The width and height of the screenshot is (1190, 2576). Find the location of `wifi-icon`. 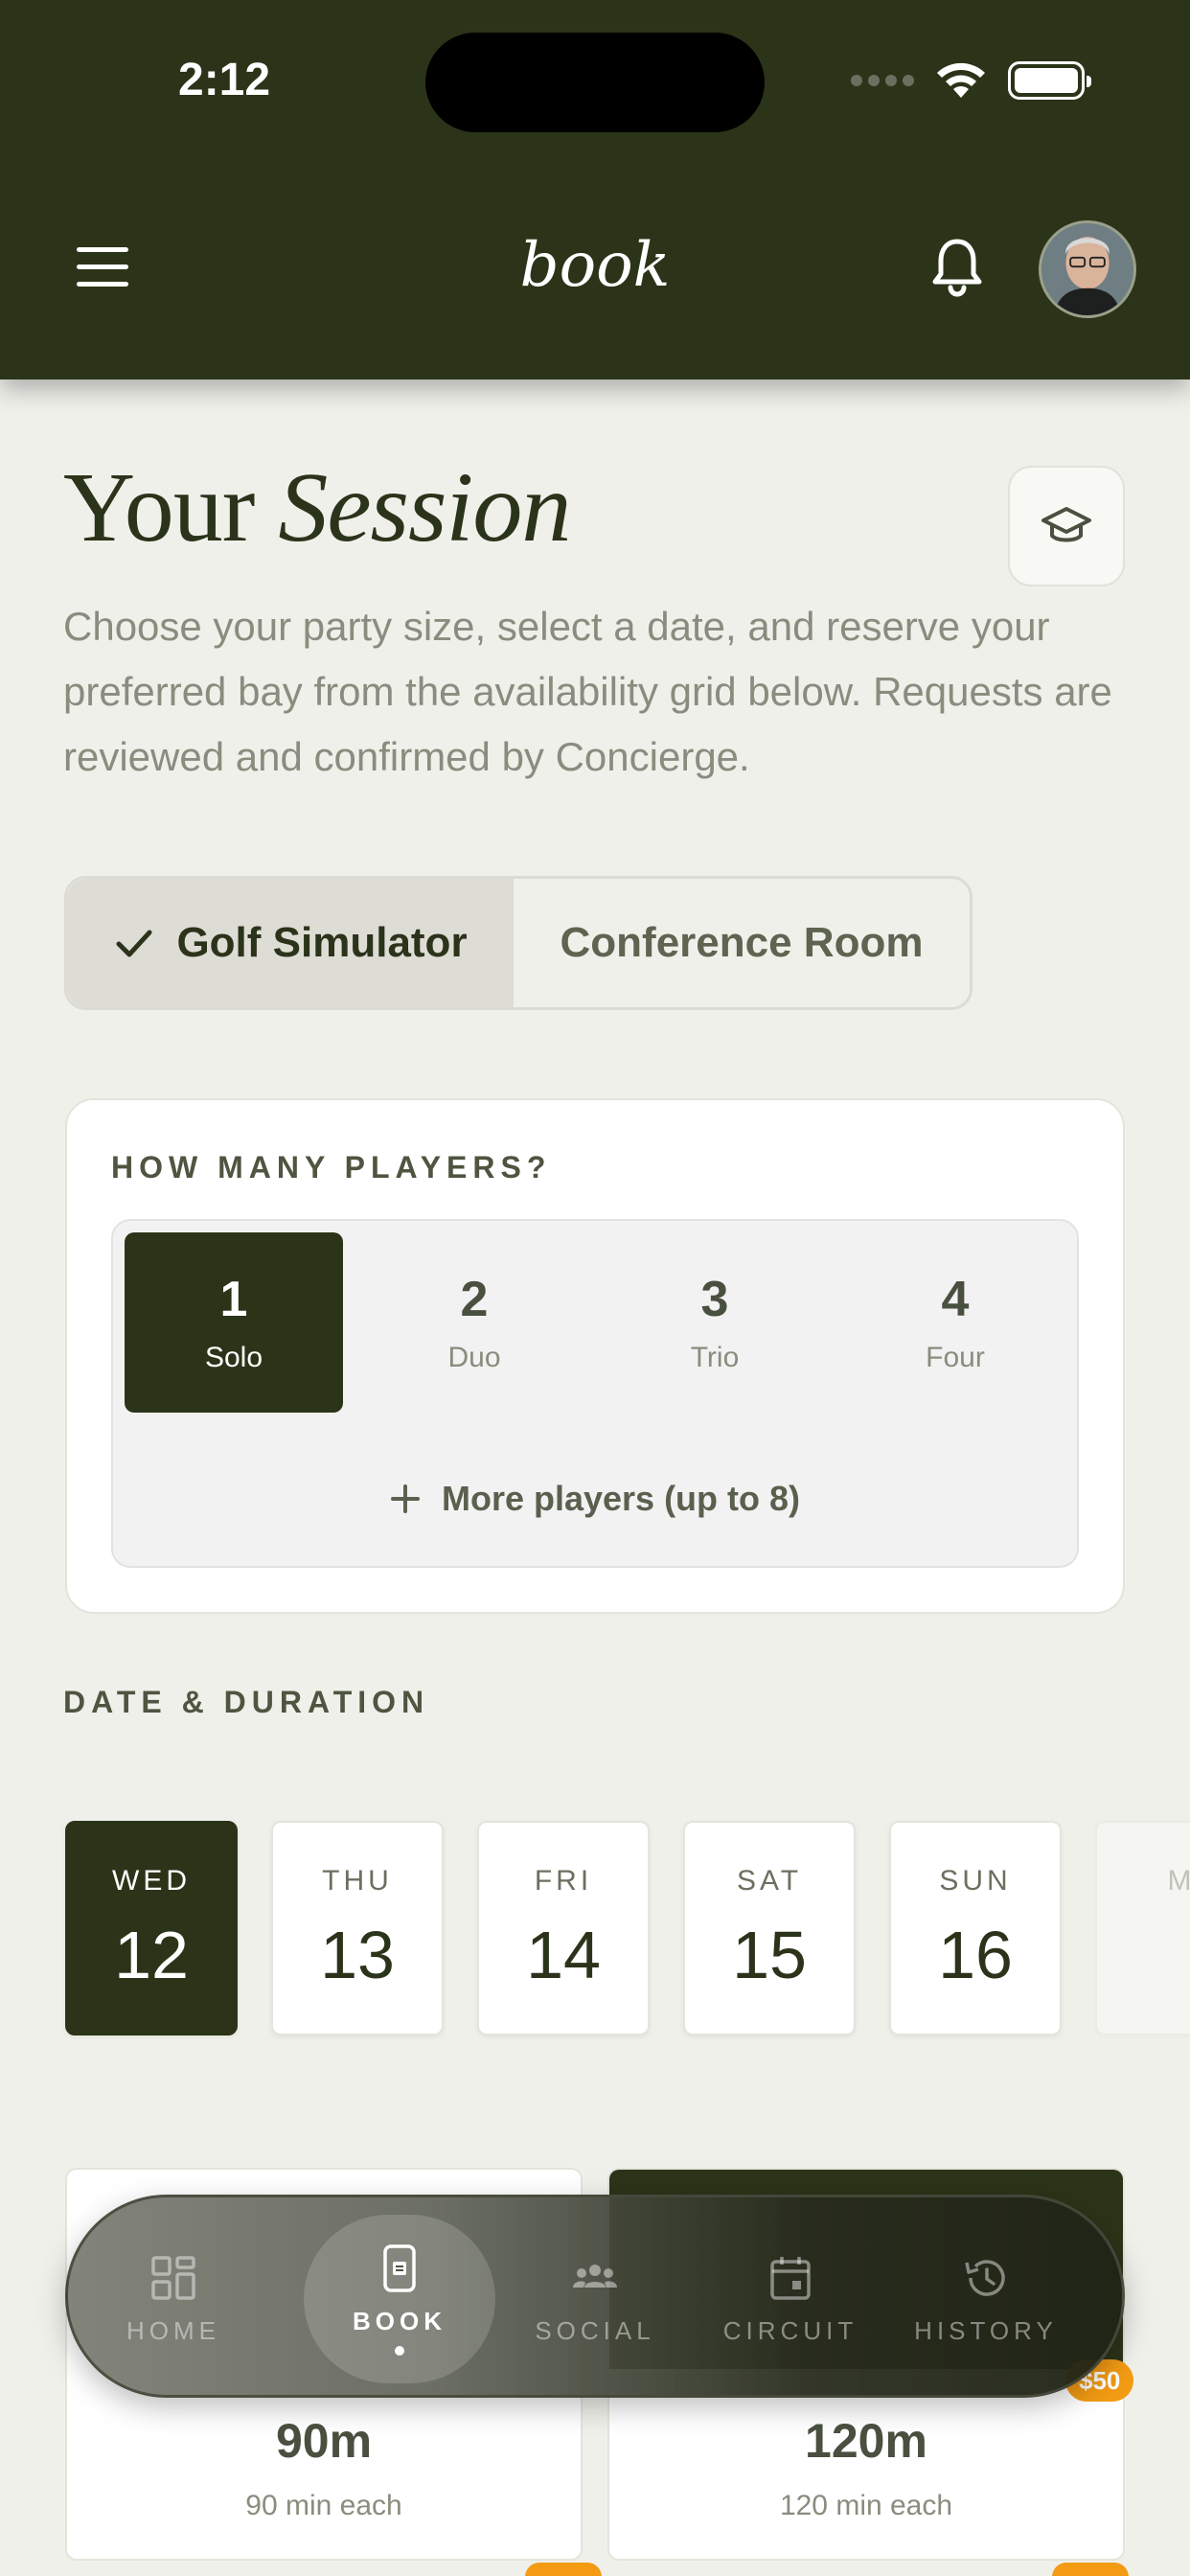

wifi-icon is located at coordinates (961, 80).